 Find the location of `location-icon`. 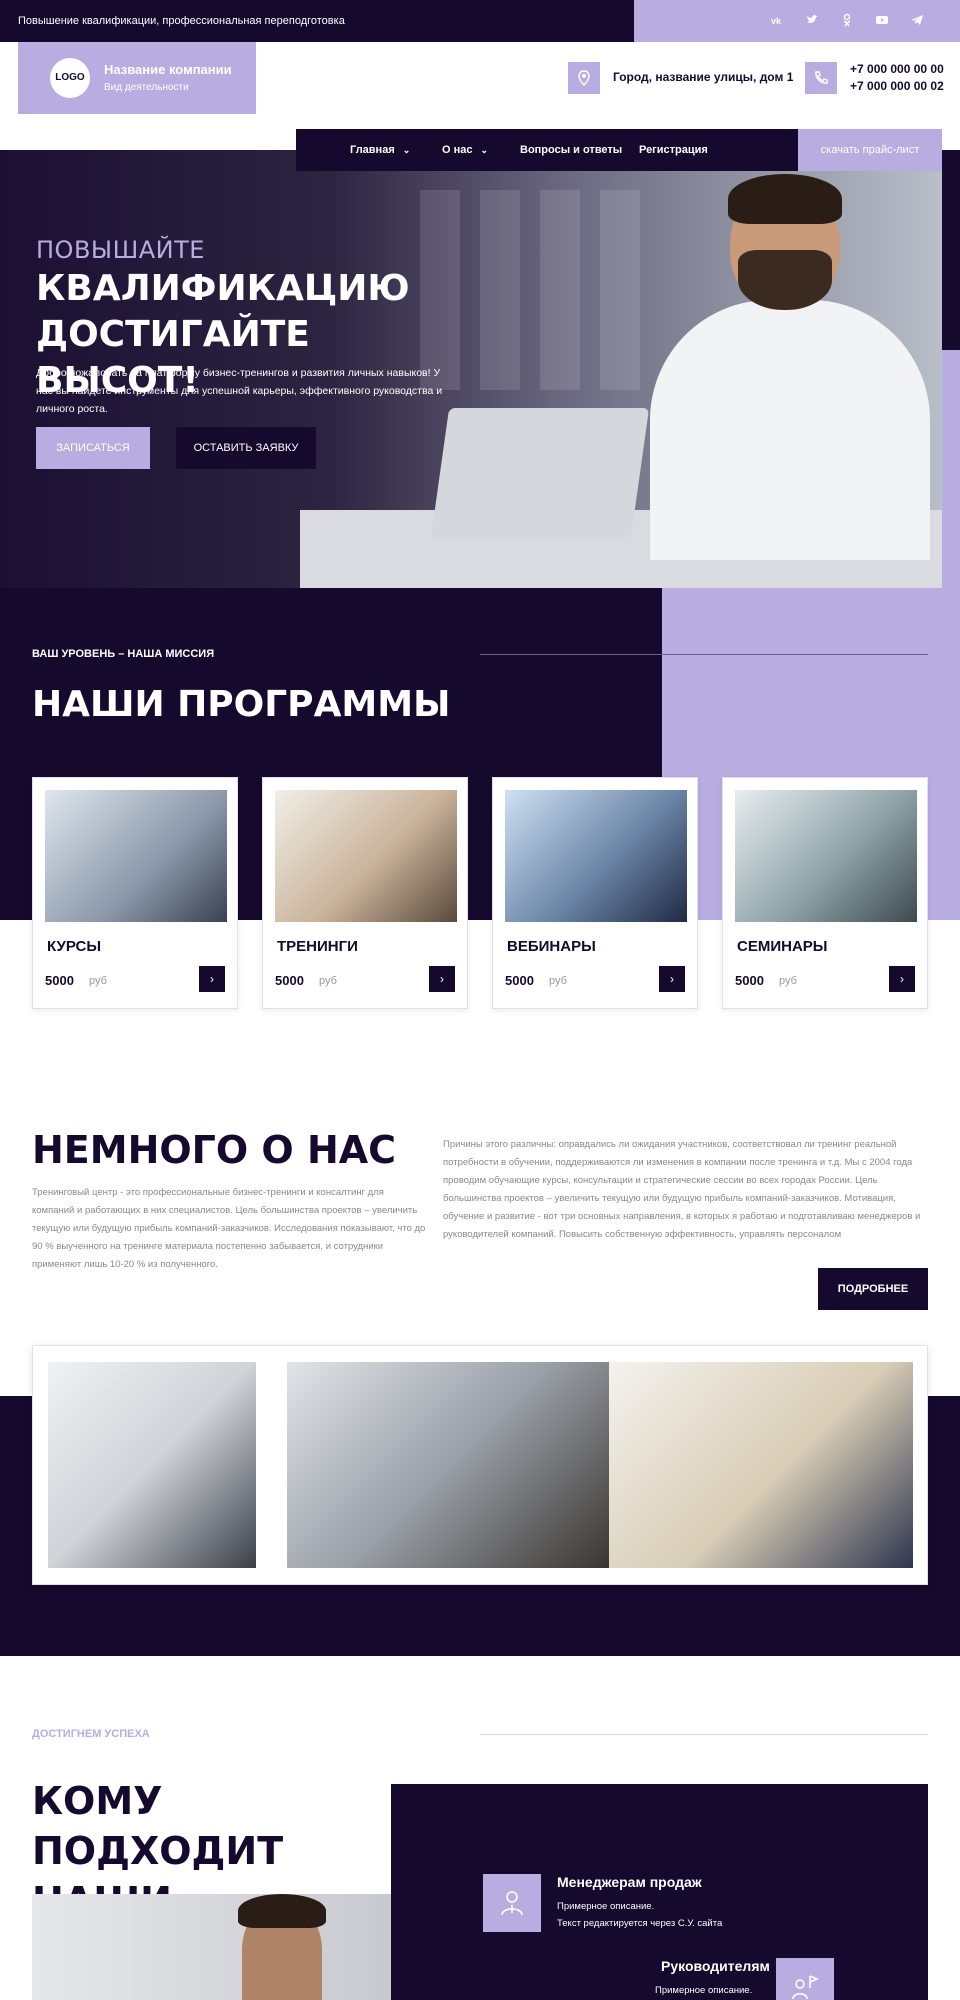

location-icon is located at coordinates (584, 78).